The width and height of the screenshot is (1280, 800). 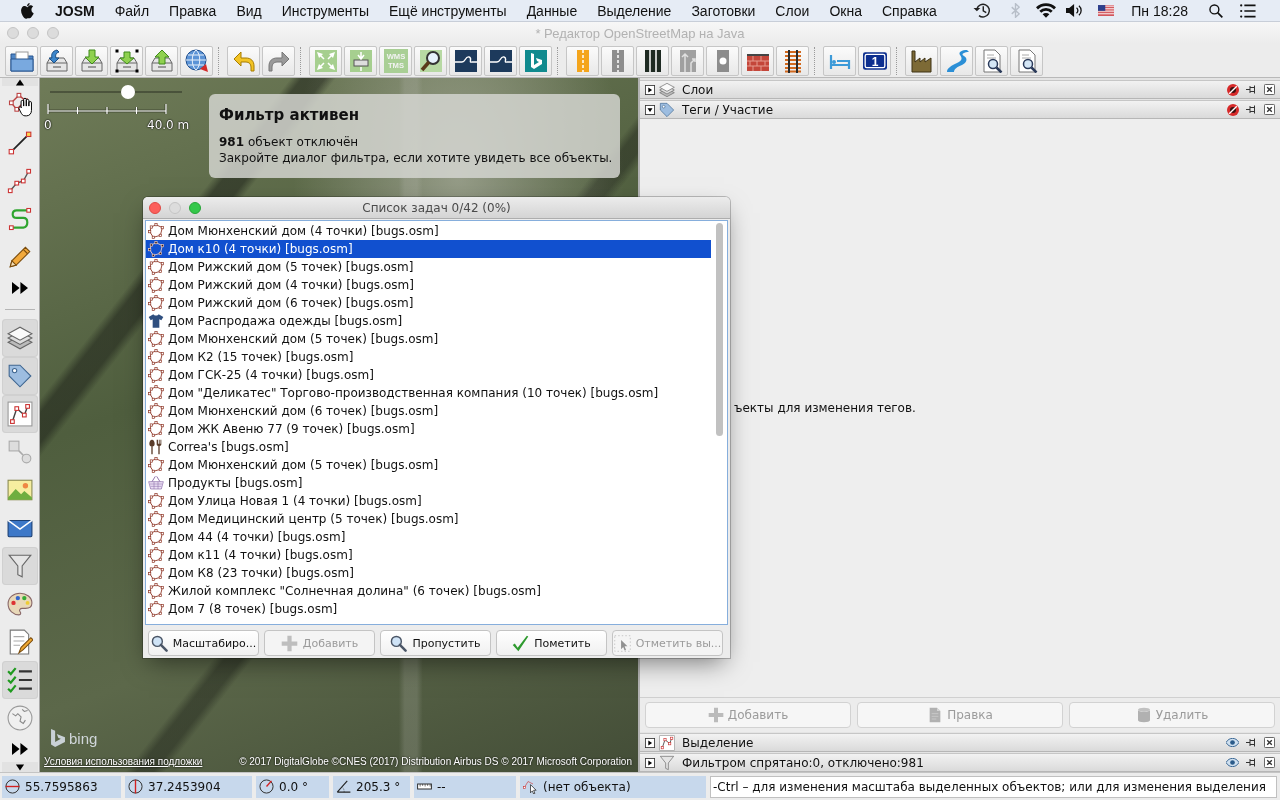 I want to click on list-item: Дом ГСК-25 (4 точки) [bugs.osm], so click(x=428, y=375).